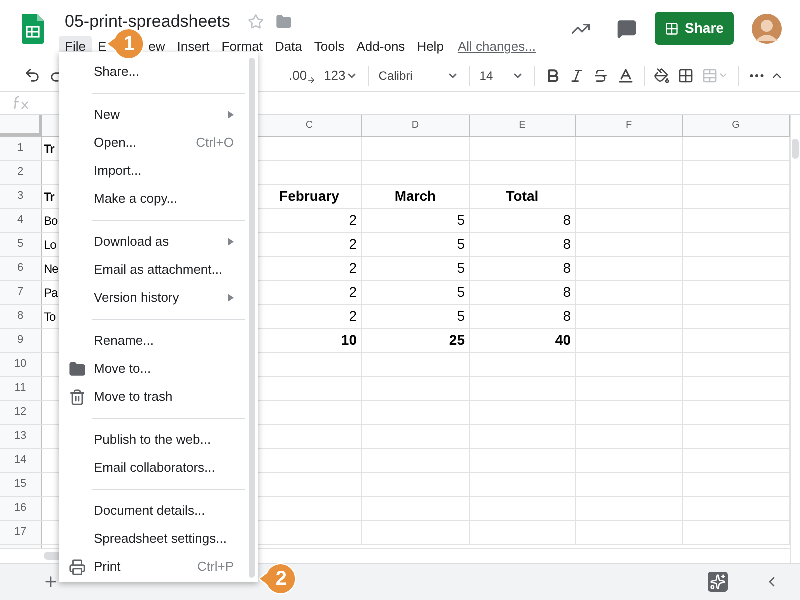  What do you see at coordinates (21, 460) in the screenshot?
I see `row-number: 14` at bounding box center [21, 460].